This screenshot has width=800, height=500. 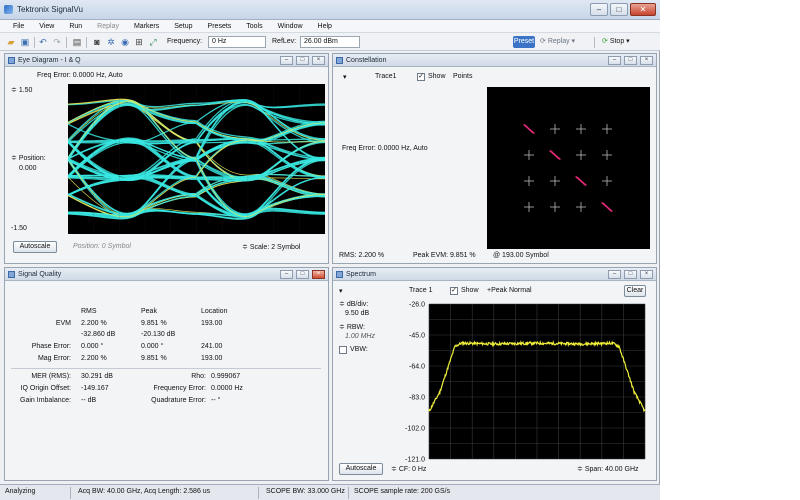 I want to click on save-icon: ▣, so click(x=25, y=42).